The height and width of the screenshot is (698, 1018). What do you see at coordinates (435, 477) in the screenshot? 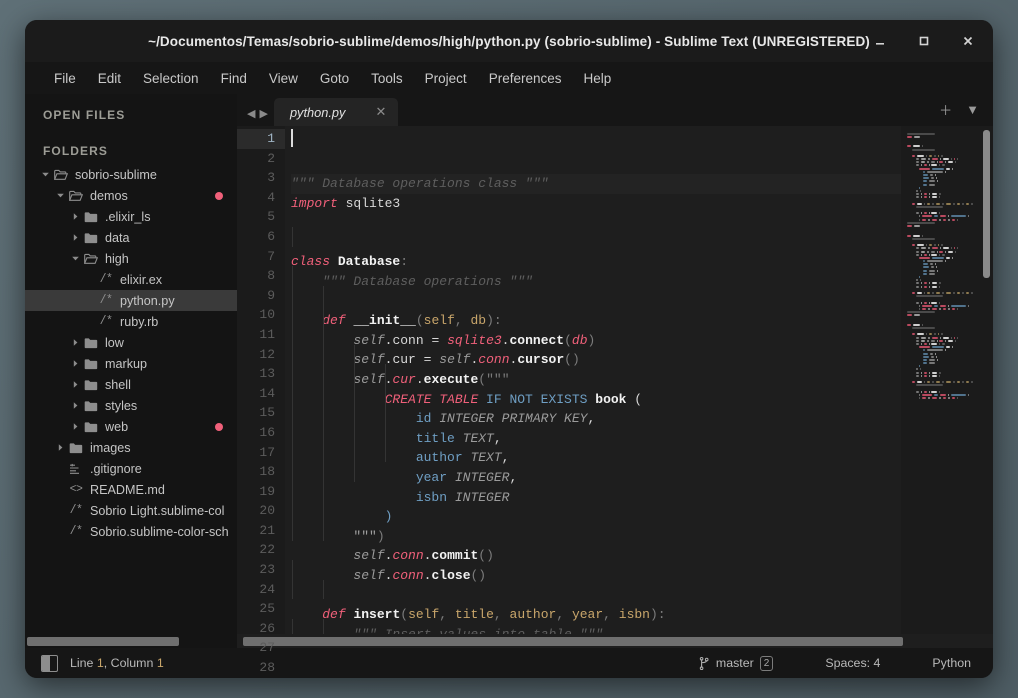
I see `code-token: year` at bounding box center [435, 477].